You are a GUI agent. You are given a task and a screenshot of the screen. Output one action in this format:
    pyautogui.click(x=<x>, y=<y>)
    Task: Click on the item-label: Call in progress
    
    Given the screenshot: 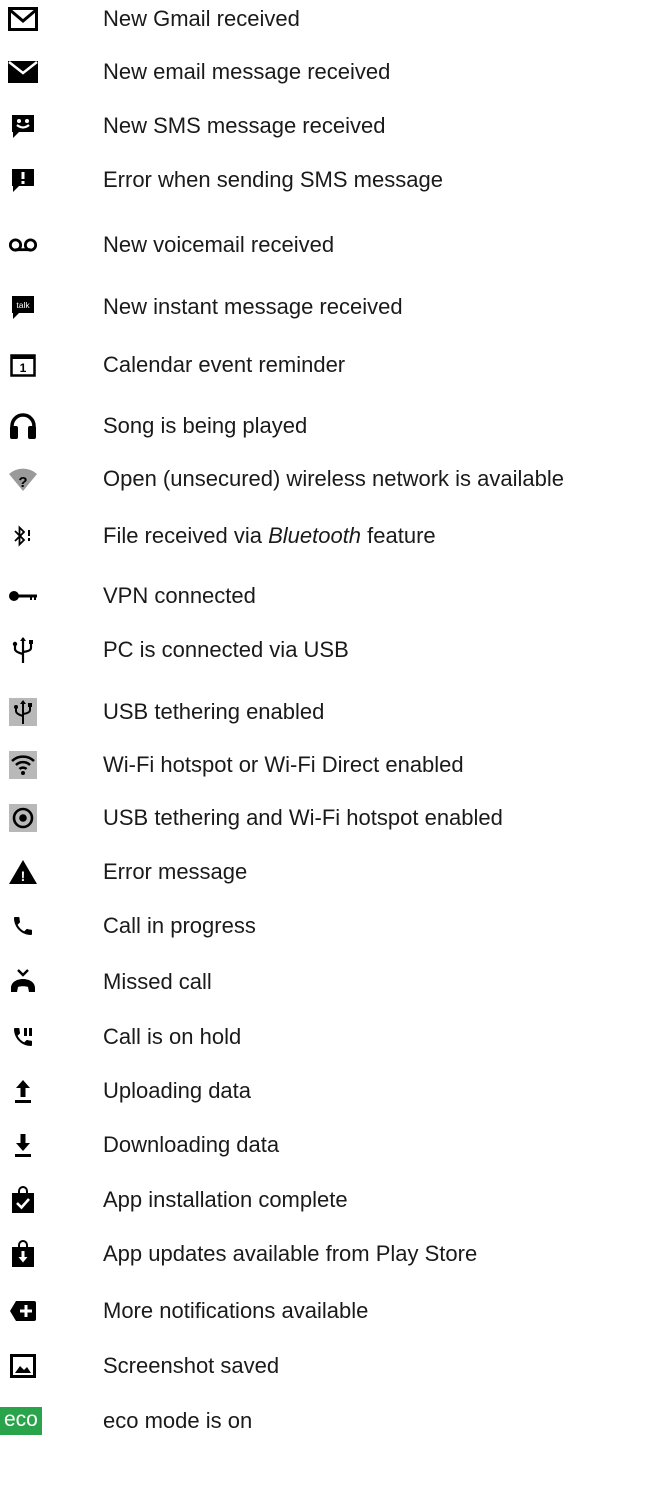 What is the action you would take?
    pyautogui.click(x=179, y=925)
    